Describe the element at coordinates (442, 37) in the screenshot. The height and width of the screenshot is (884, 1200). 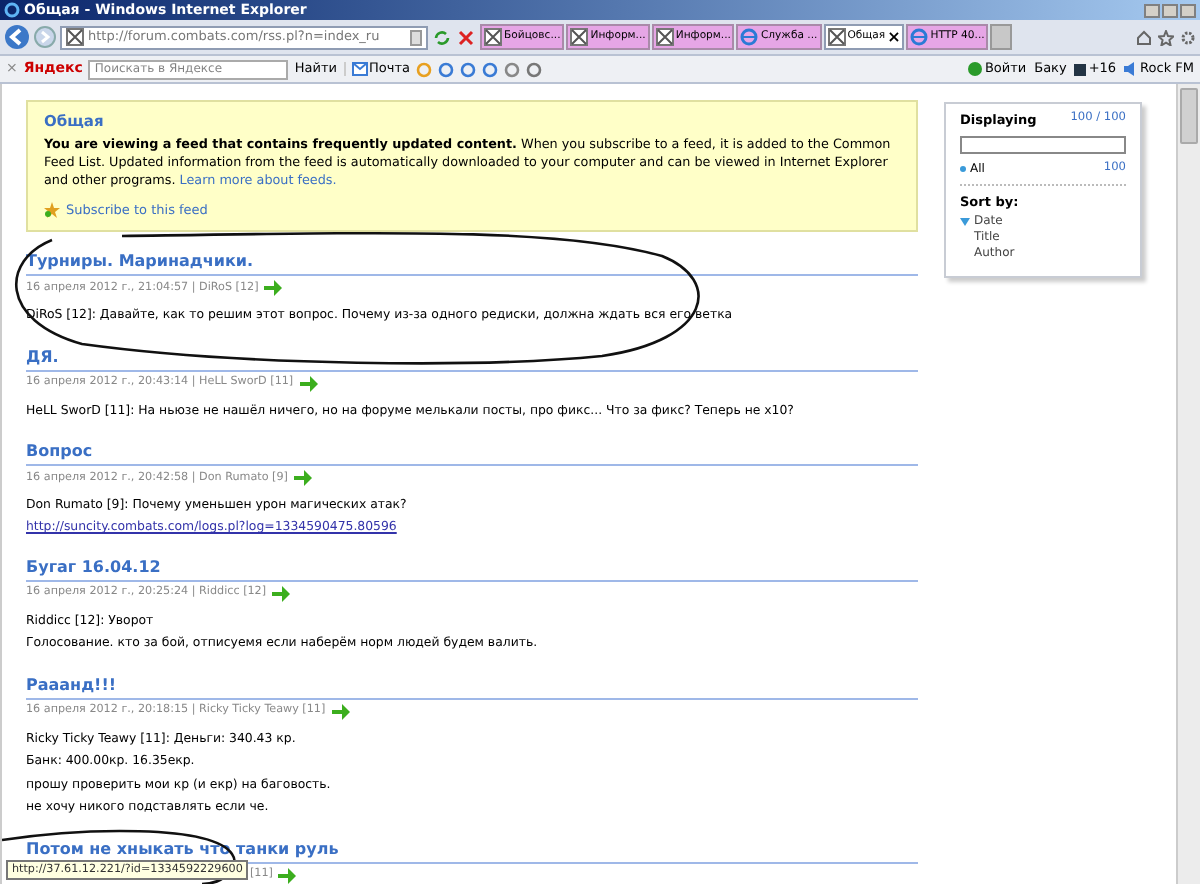
I see `refresh-button` at that location.